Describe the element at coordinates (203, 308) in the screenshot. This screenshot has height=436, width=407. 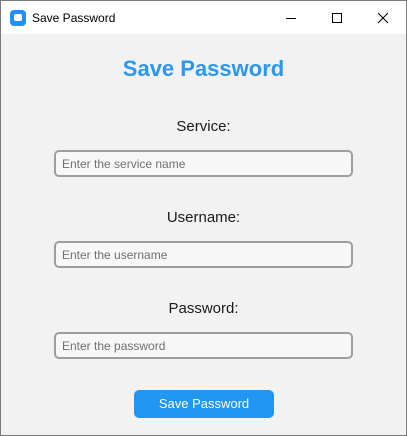
I see `password-label: Password:` at that location.